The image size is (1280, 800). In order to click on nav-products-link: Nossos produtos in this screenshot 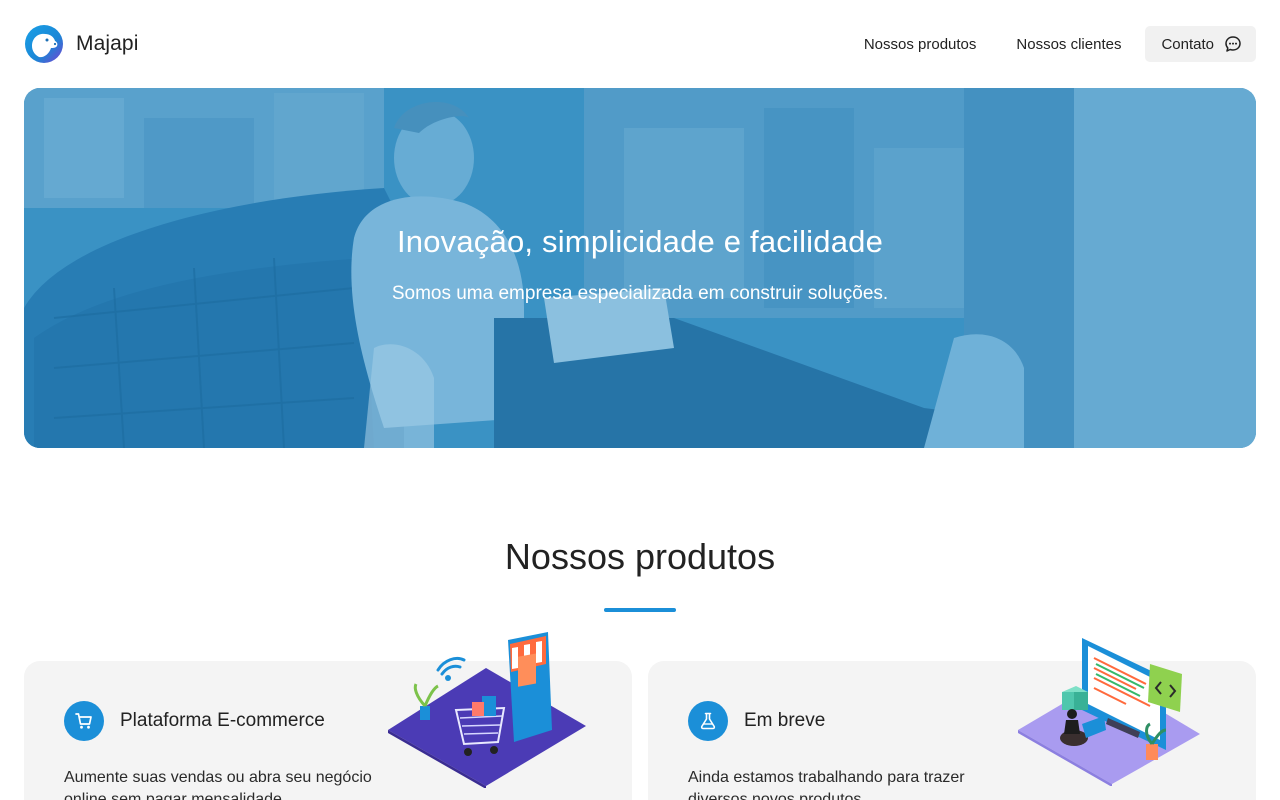, I will do `click(920, 44)`.